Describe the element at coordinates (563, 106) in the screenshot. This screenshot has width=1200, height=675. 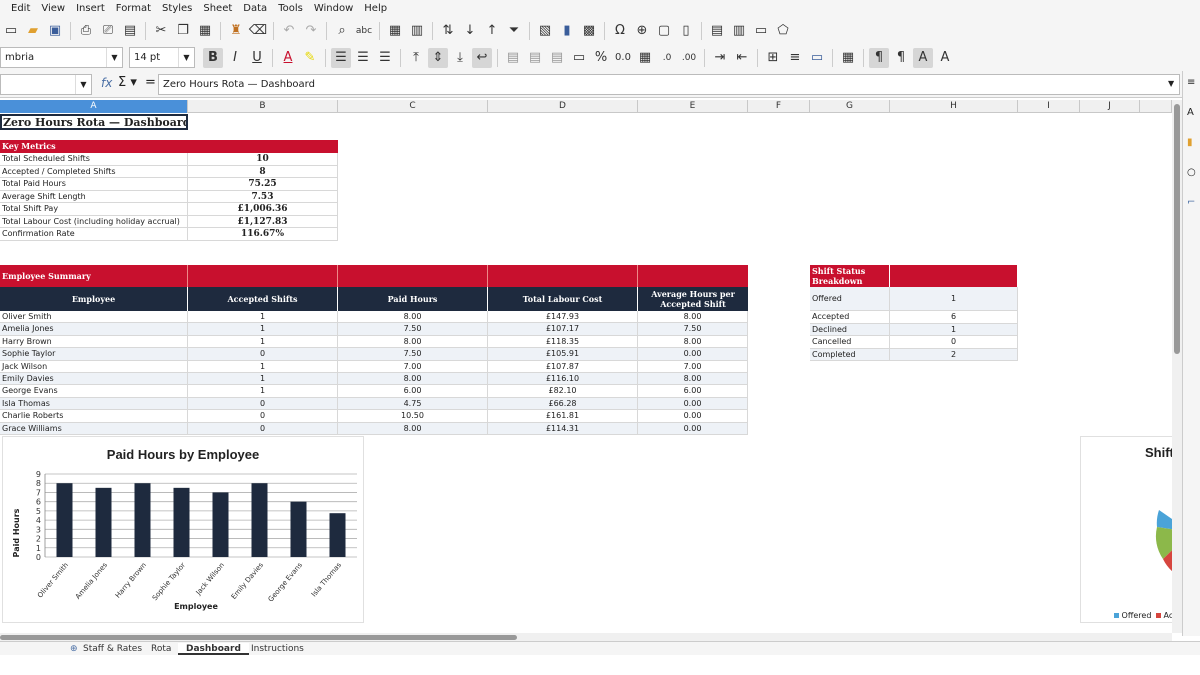
I see `column-header-d: D` at that location.